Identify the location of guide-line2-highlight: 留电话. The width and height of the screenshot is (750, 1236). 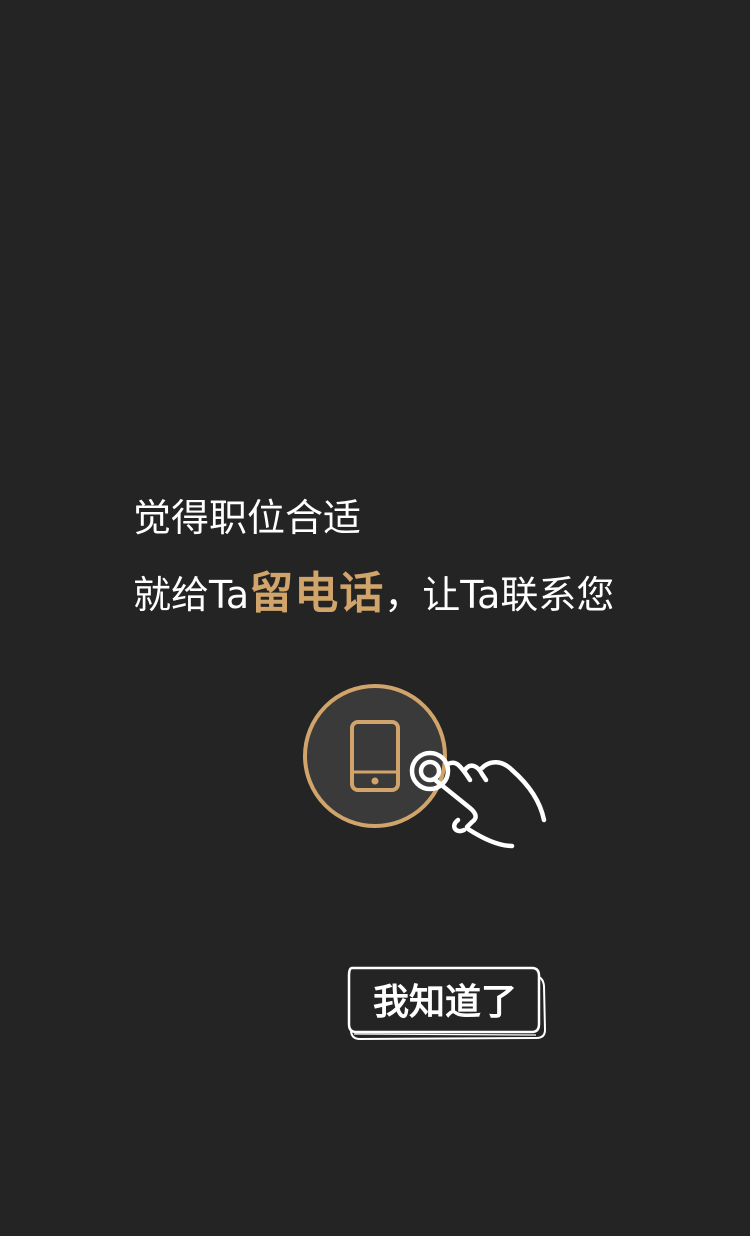
(317, 593).